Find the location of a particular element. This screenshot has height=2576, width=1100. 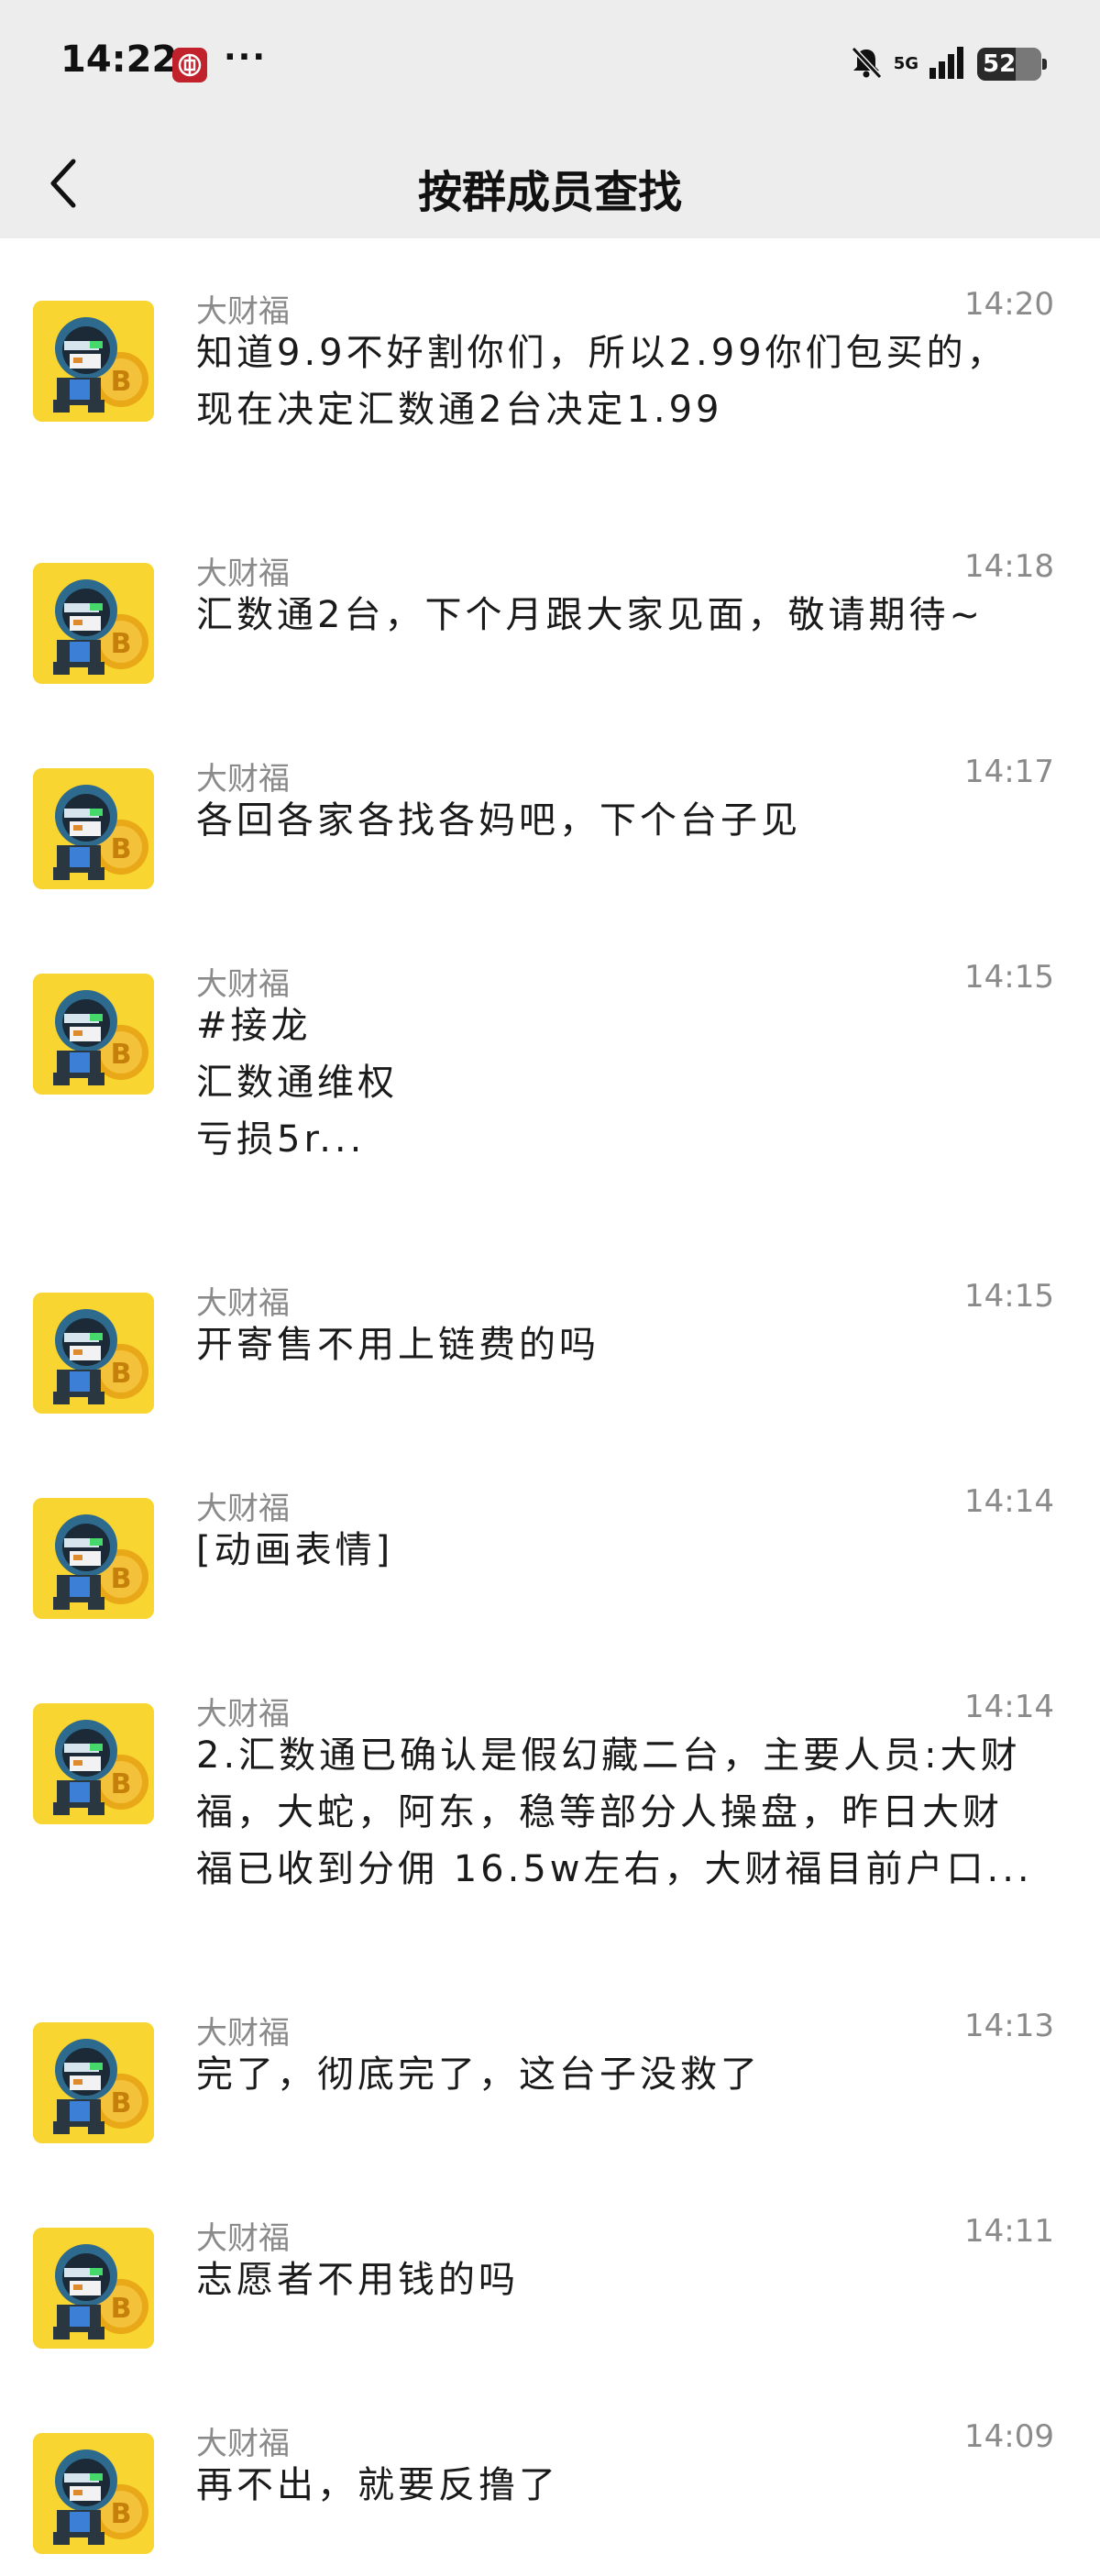

message-line: 2.汇数通已确认是假幻藏二台，主要人员:大财 is located at coordinates (608, 1755).